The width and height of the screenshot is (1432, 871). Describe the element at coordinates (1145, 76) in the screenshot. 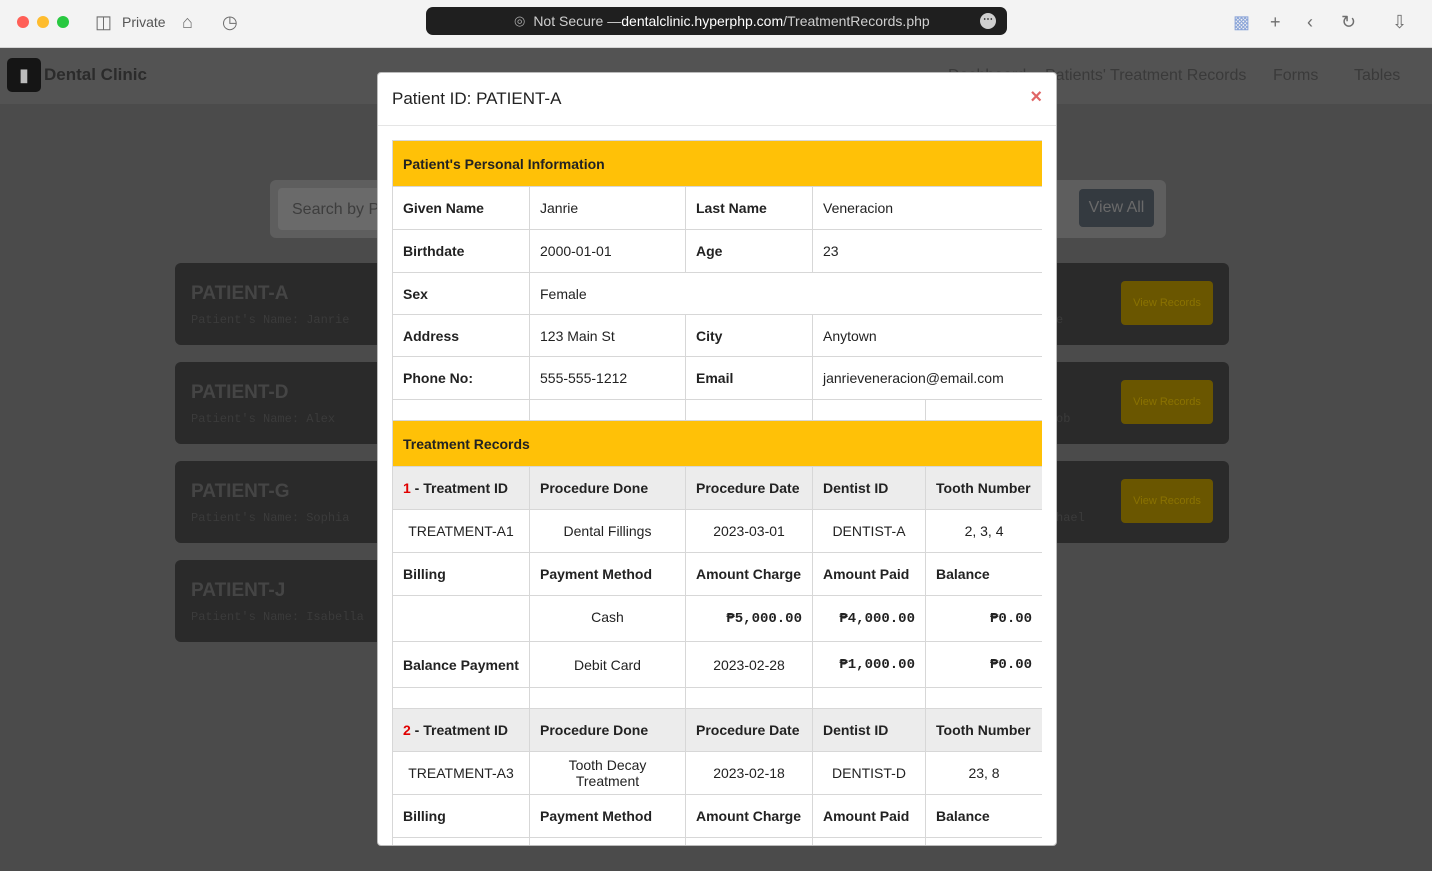

I see `nav-treatment-records: Patients' Treatment Records` at that location.